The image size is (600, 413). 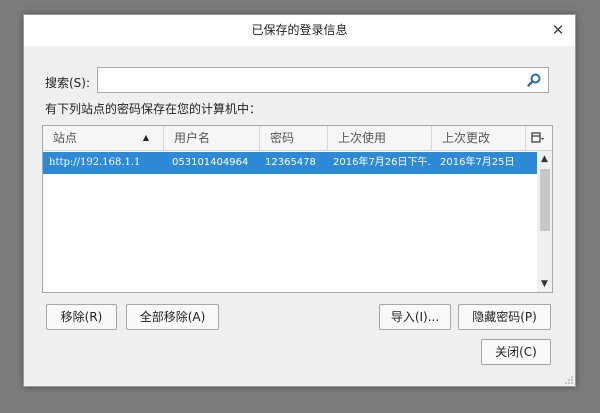 What do you see at coordinates (545, 200) in the screenshot?
I see `scrollbar-thumb` at bounding box center [545, 200].